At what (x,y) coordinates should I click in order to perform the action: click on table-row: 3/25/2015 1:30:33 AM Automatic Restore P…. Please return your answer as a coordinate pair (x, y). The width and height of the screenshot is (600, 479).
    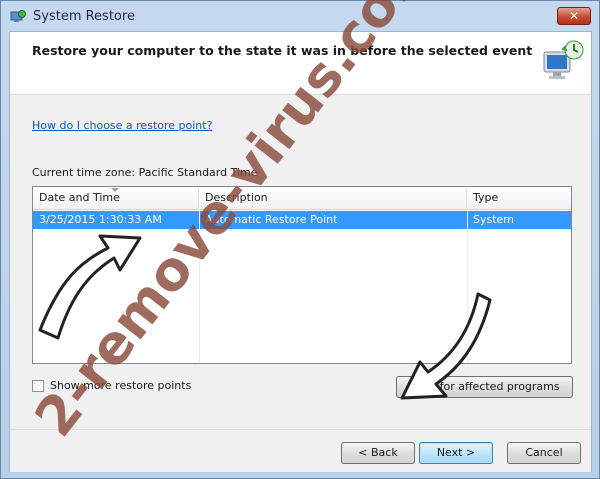
    Looking at the image, I should click on (302, 220).